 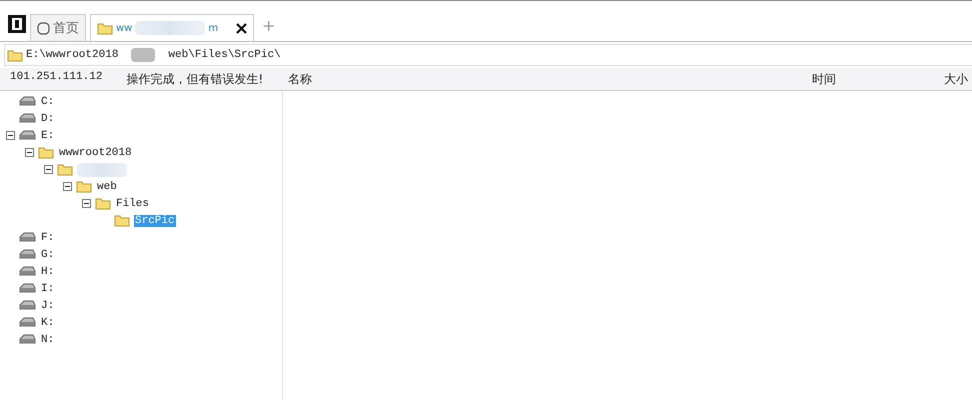 I want to click on home-tab: 首页, so click(x=58, y=27).